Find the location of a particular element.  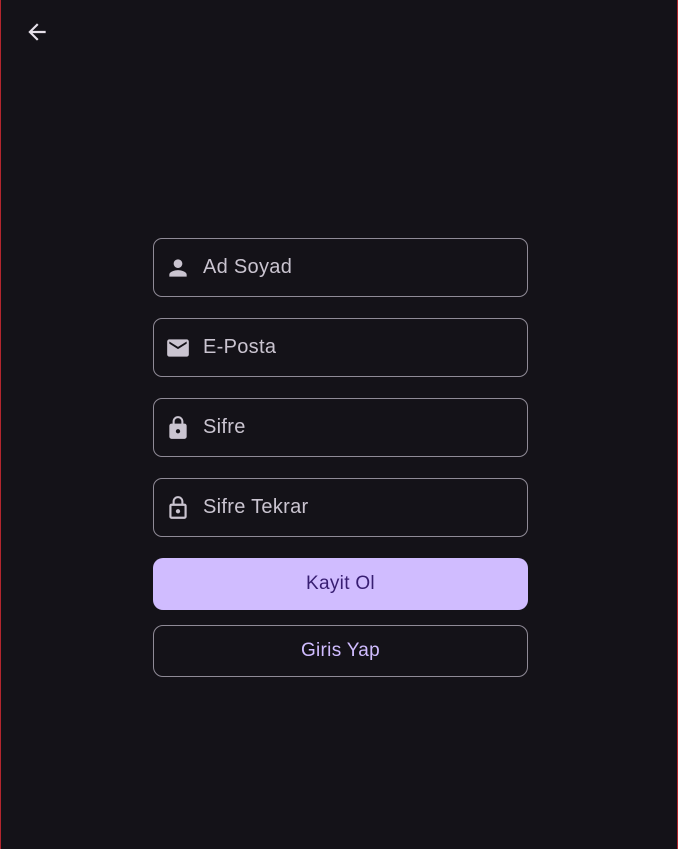

mail-icon is located at coordinates (178, 348).